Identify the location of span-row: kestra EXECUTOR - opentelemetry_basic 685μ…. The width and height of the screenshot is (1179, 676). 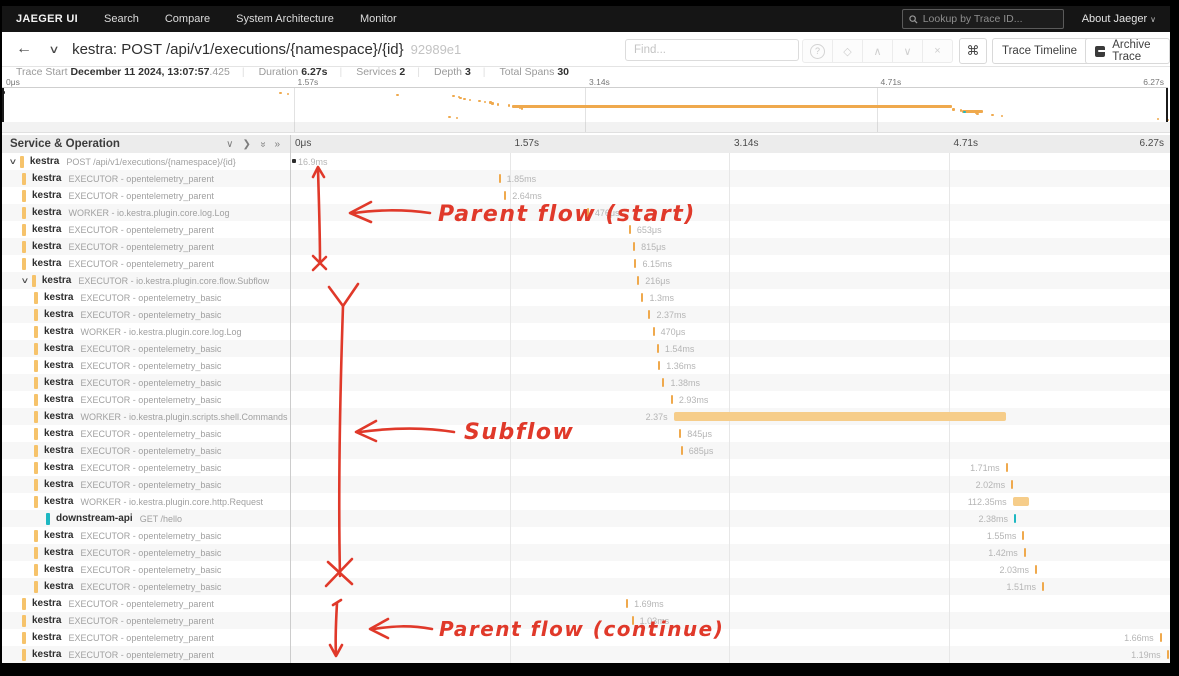
(586, 450).